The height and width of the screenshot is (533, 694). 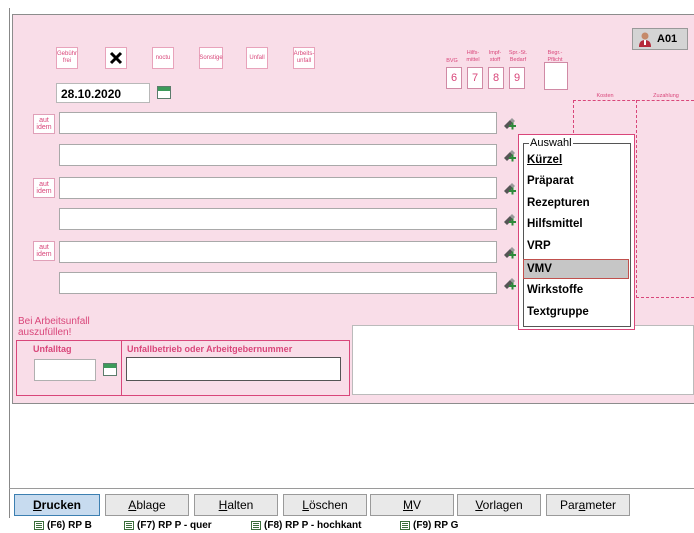 I want to click on checkbox-arbeitsunfall: Arbeits-unfall, so click(x=304, y=58).